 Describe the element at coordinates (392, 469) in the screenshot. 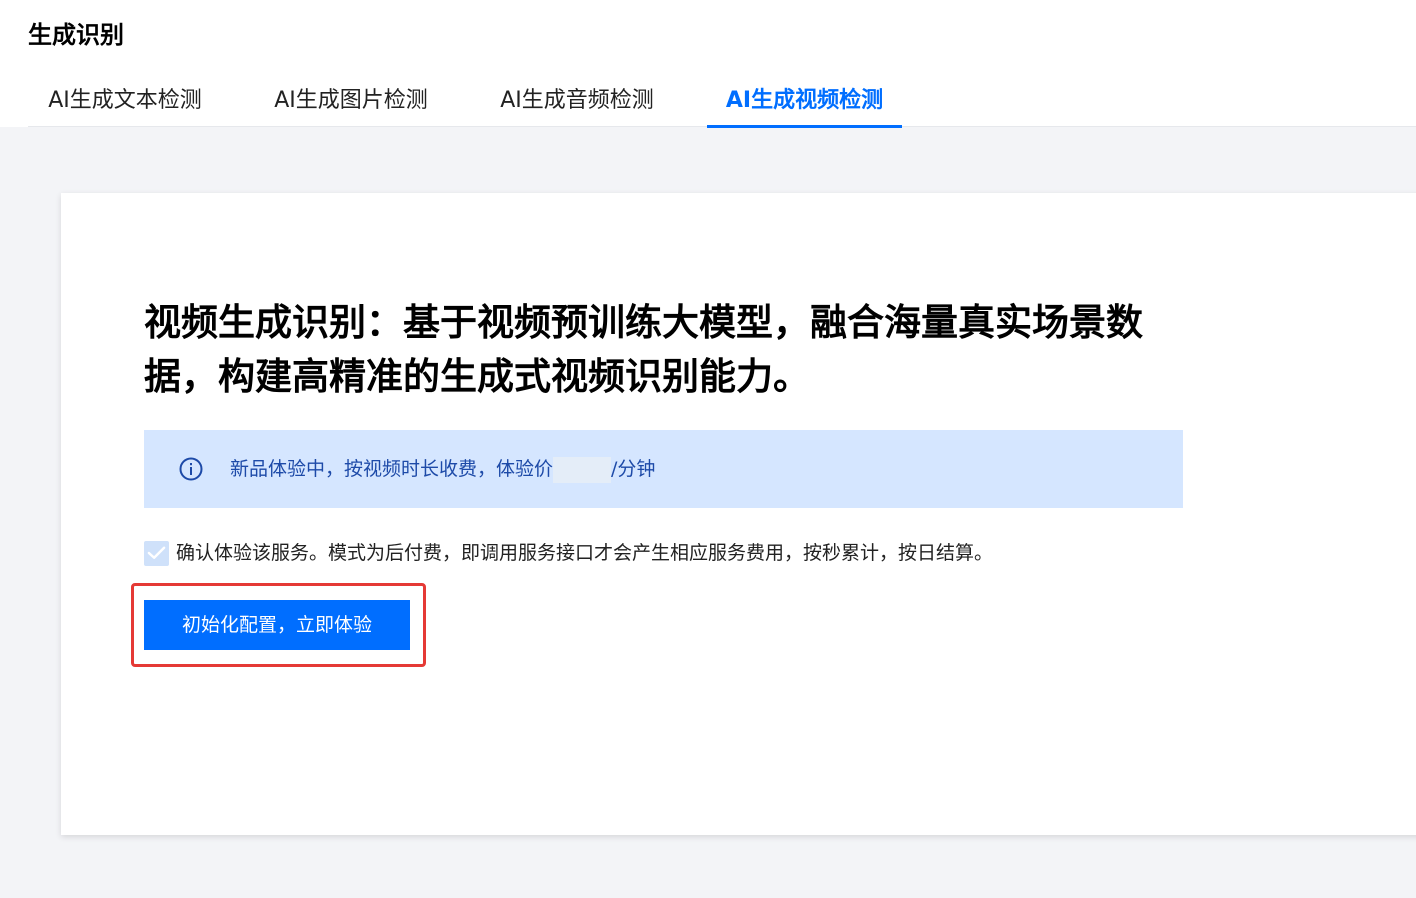

I see `notice-text-prefix: 新品体验中，按视频时长收费，体验价` at that location.